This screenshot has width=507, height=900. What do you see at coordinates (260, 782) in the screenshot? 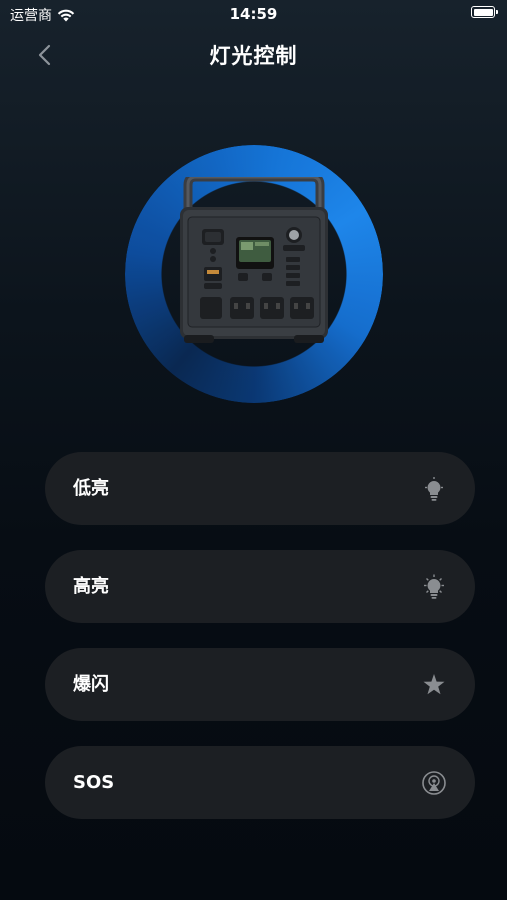
I see `mode-sos: SOS` at bounding box center [260, 782].